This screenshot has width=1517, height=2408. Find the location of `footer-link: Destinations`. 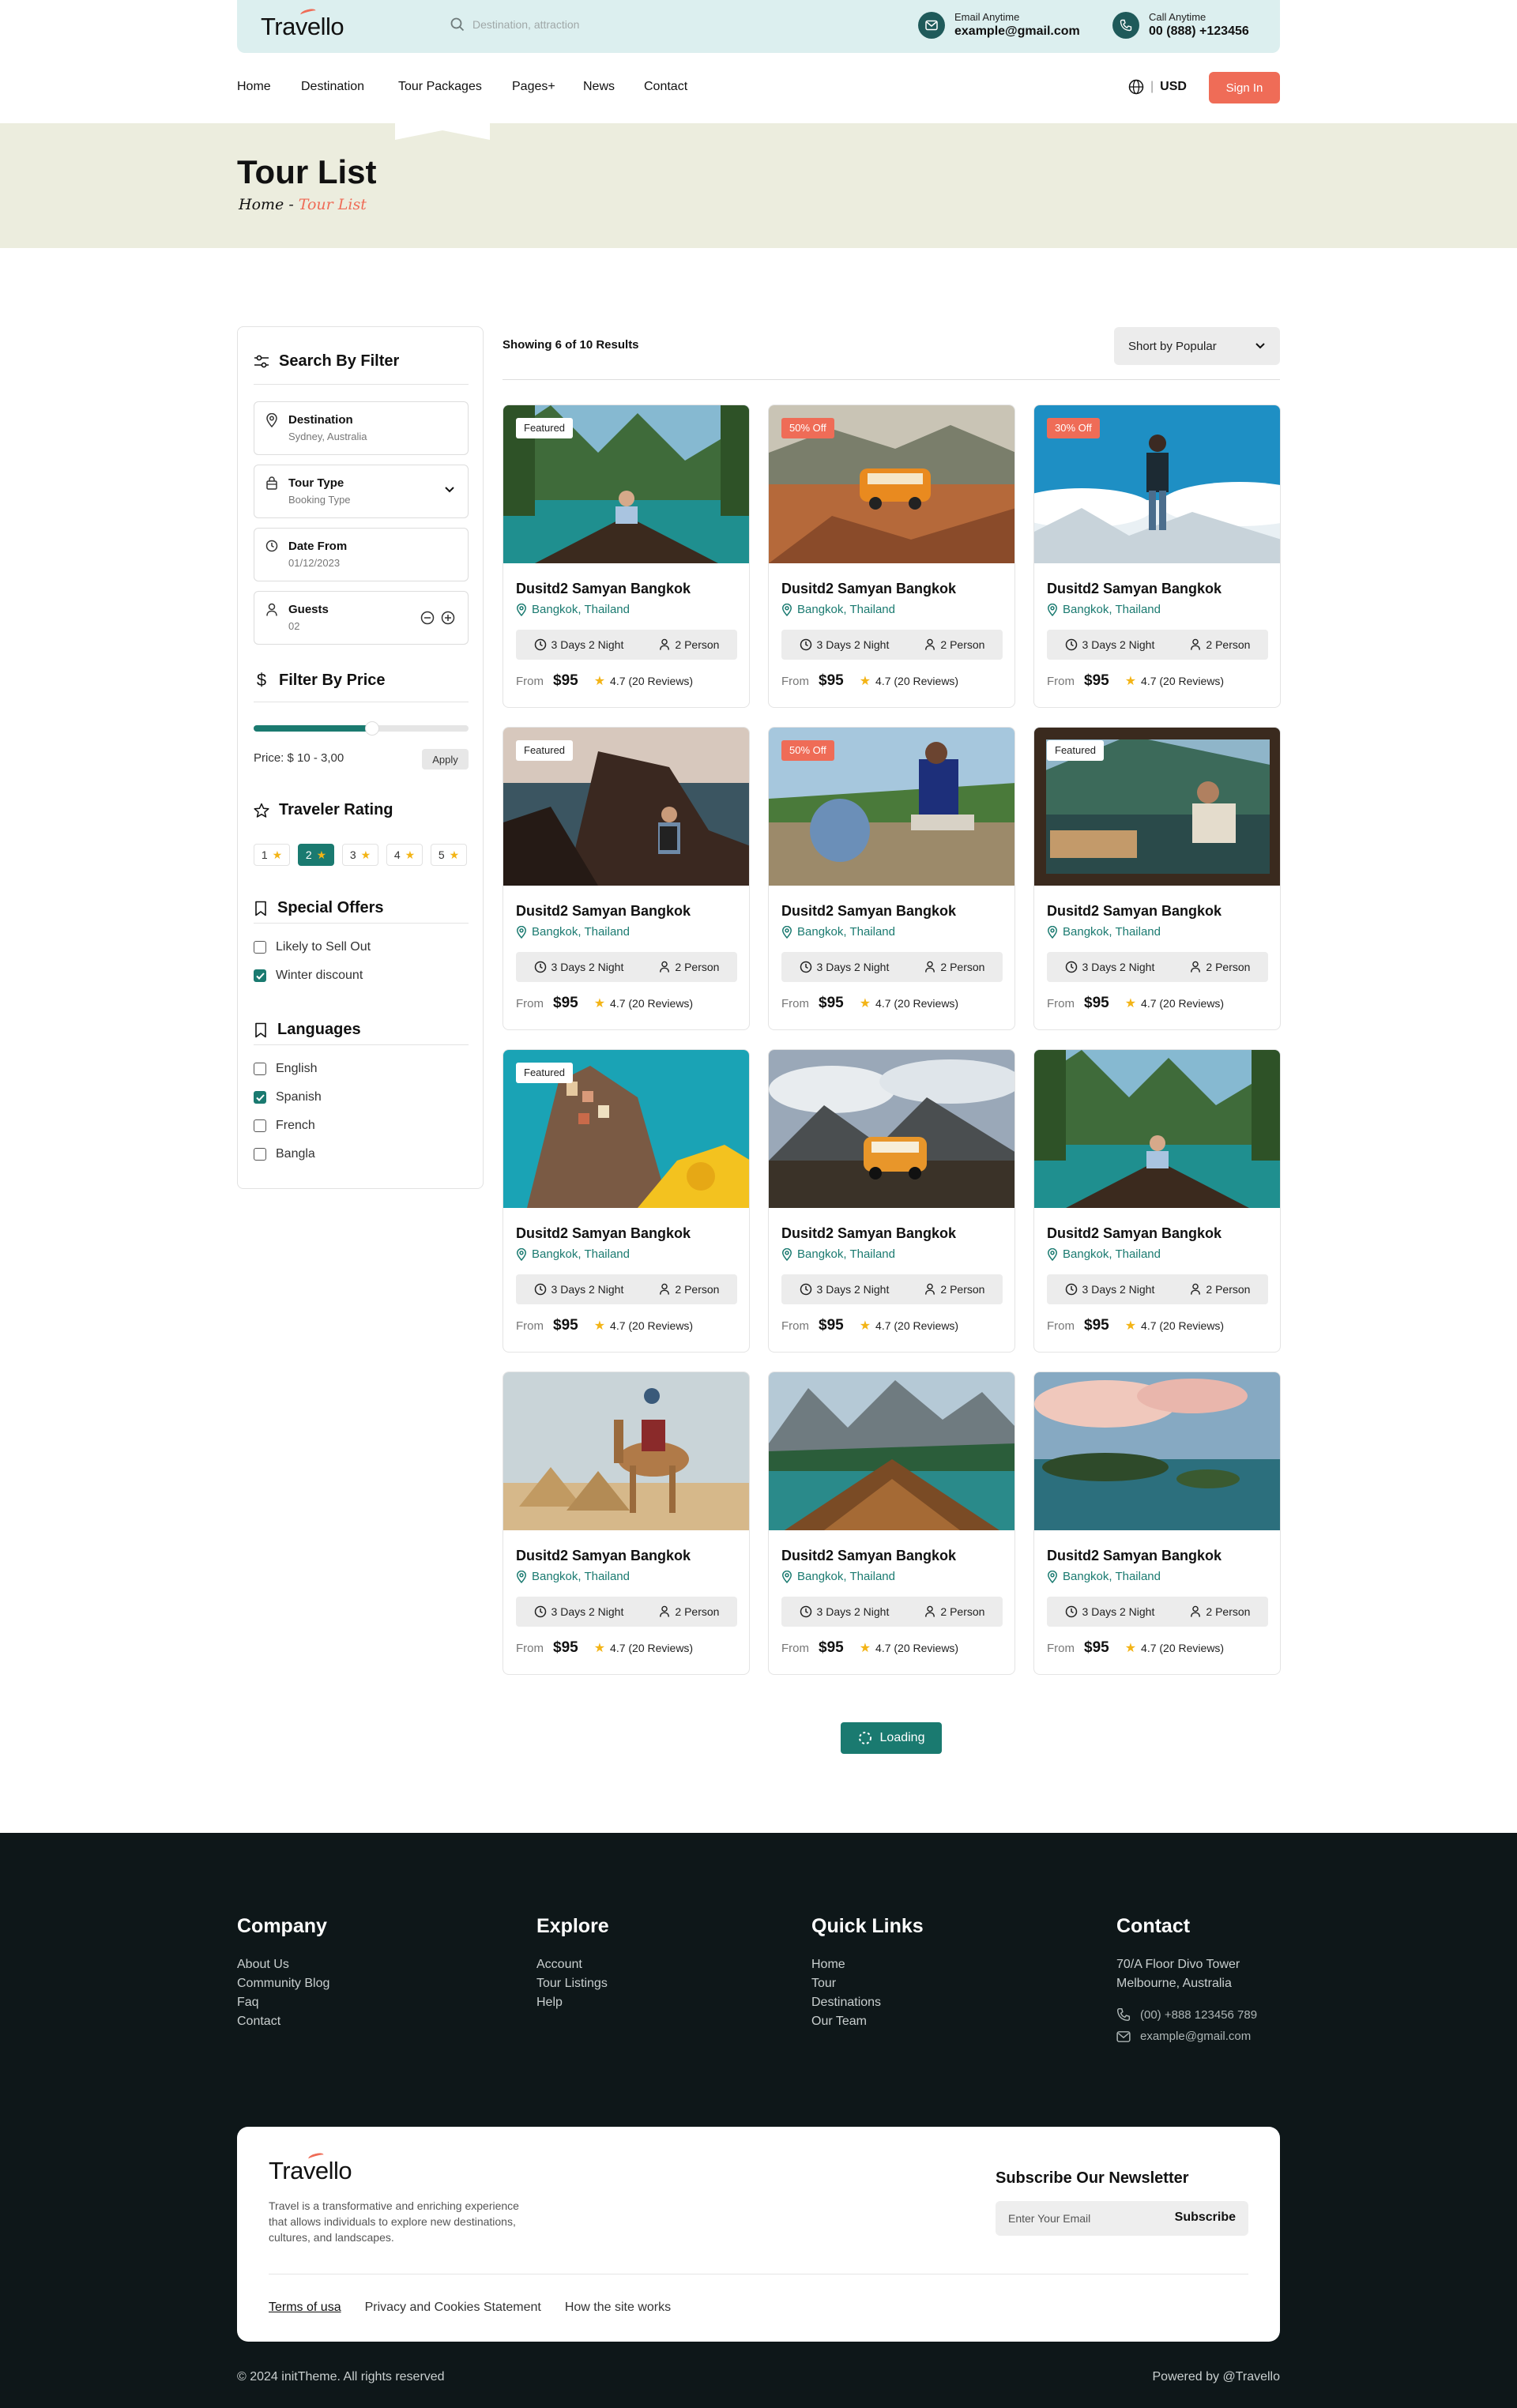

footer-link: Destinations is located at coordinates (867, 2002).